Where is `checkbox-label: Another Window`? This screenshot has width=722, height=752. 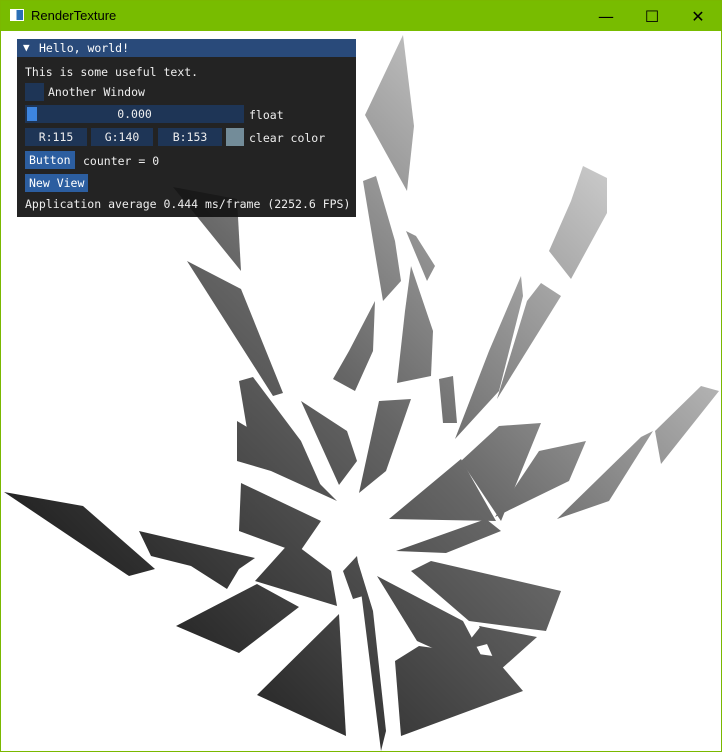
checkbox-label: Another Window is located at coordinates (96, 92).